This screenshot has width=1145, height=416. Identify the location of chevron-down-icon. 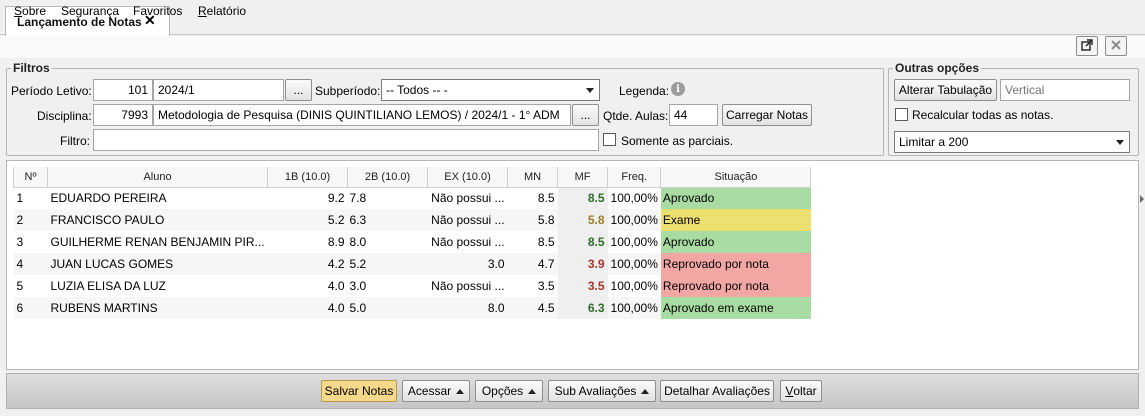
(590, 90).